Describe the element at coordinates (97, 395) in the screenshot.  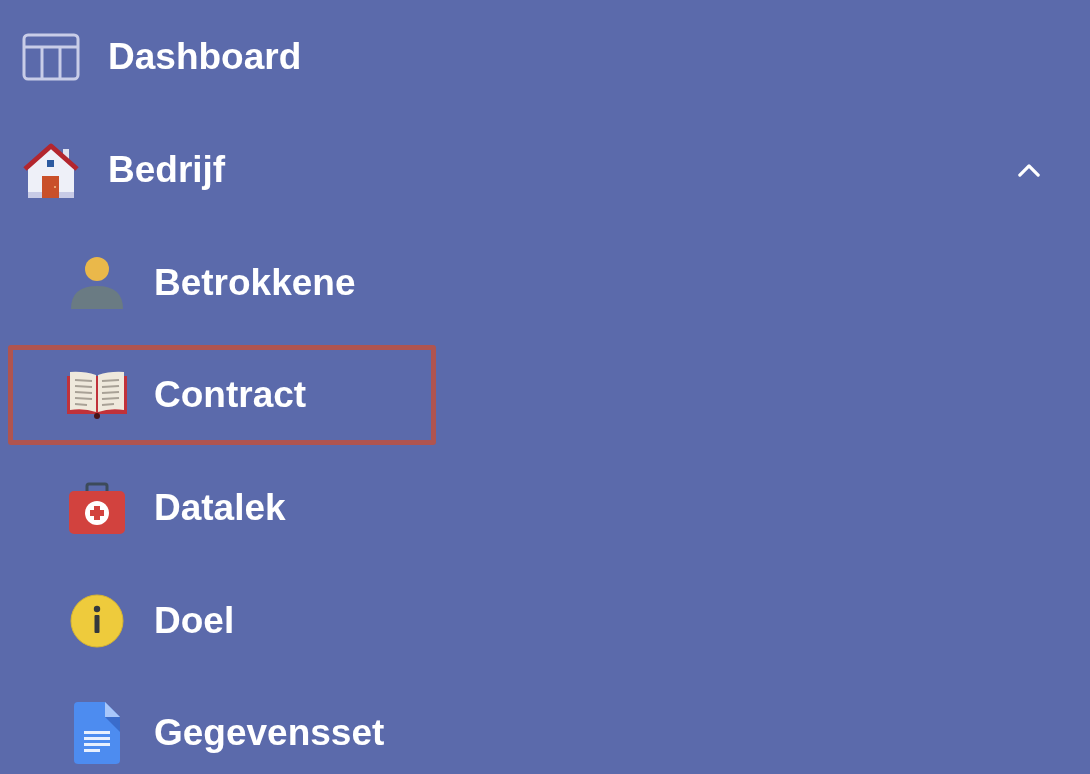
I see `open-book-icon` at that location.